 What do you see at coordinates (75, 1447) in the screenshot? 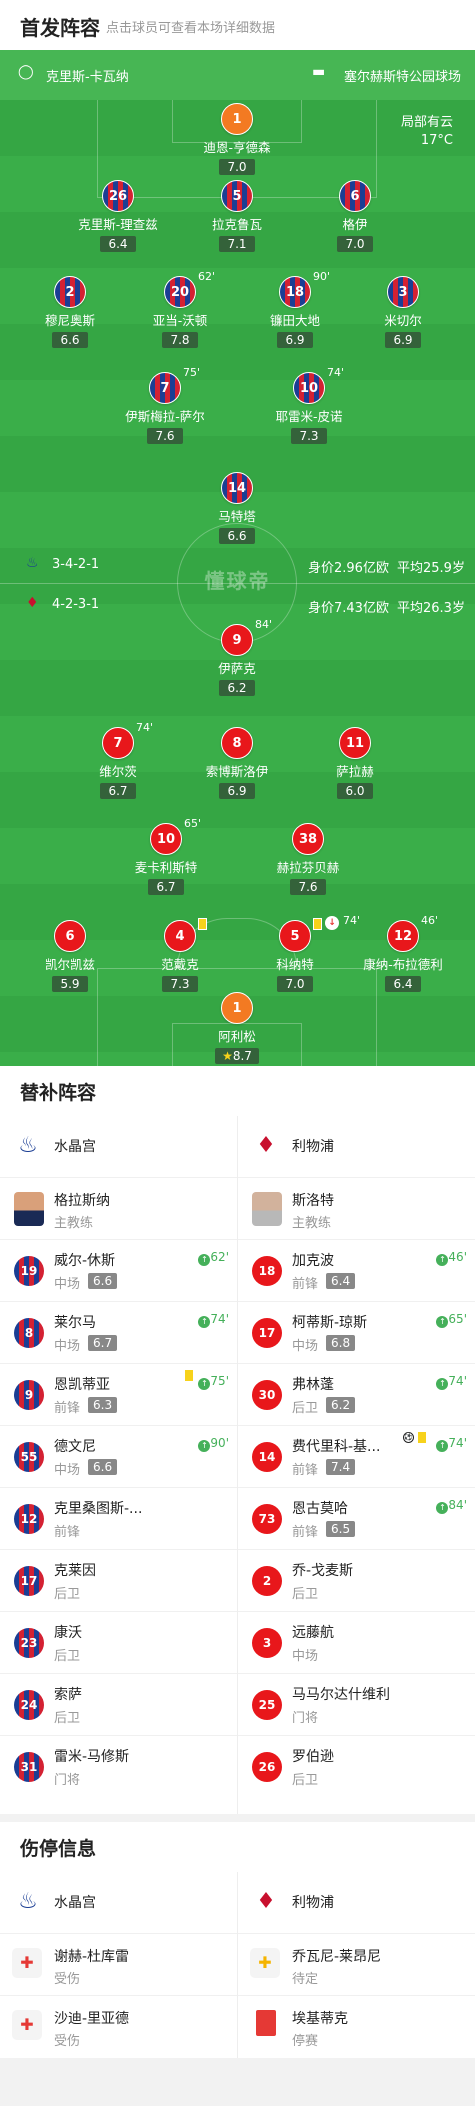
I see `player-name: 德文尼` at bounding box center [75, 1447].